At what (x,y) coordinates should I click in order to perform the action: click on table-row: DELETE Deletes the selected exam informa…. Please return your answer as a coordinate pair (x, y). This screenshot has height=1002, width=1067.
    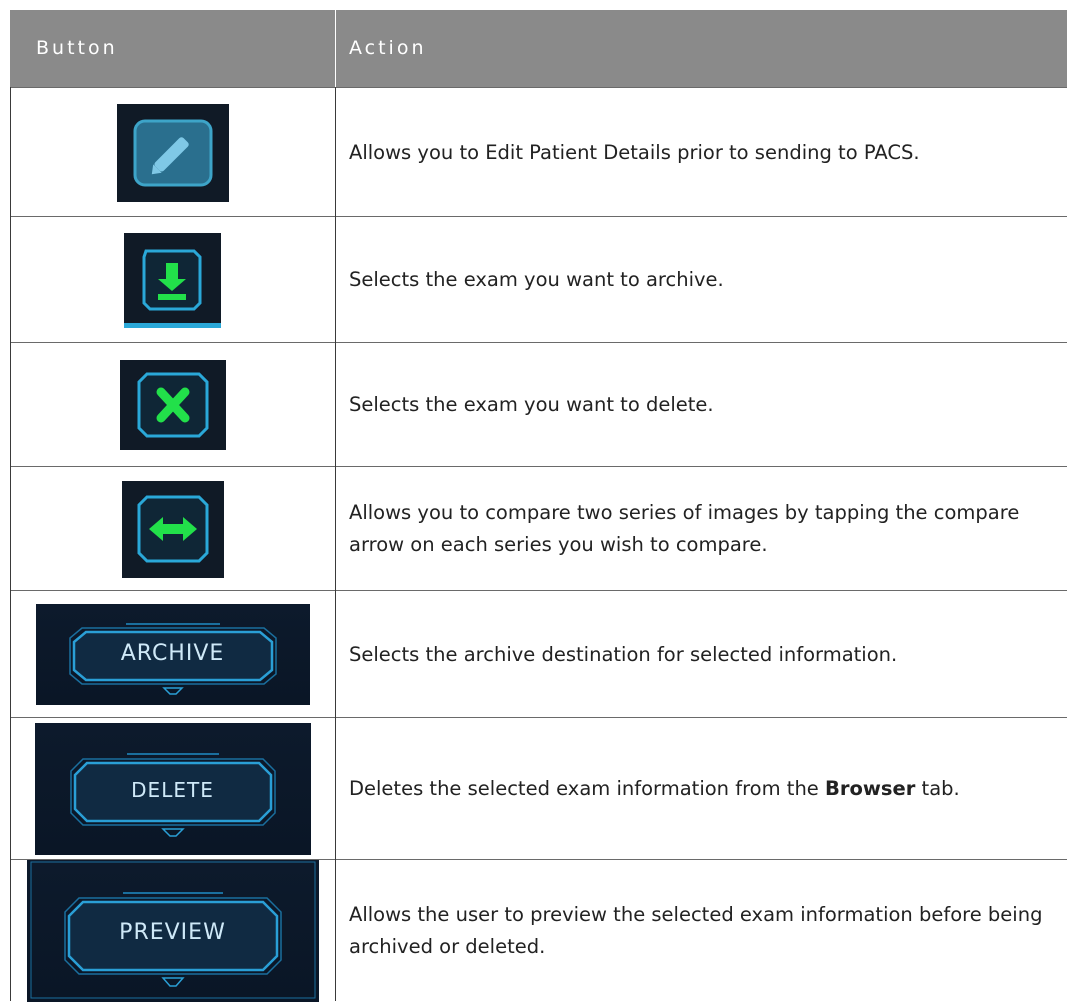
    Looking at the image, I should click on (538, 788).